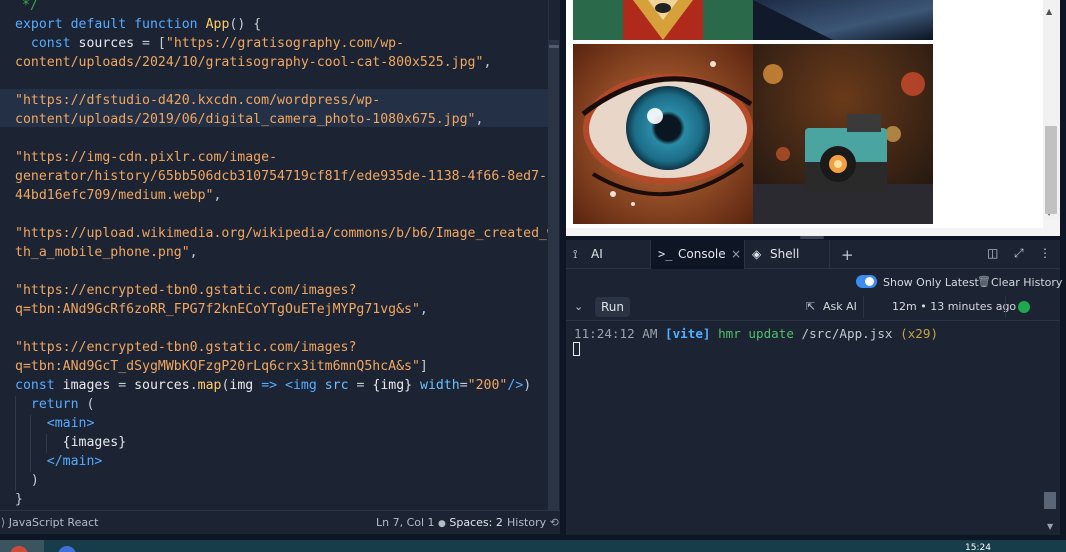 This screenshot has height=552, width=1066. Describe the element at coordinates (533, 546) in the screenshot. I see `os-taskbar` at that location.